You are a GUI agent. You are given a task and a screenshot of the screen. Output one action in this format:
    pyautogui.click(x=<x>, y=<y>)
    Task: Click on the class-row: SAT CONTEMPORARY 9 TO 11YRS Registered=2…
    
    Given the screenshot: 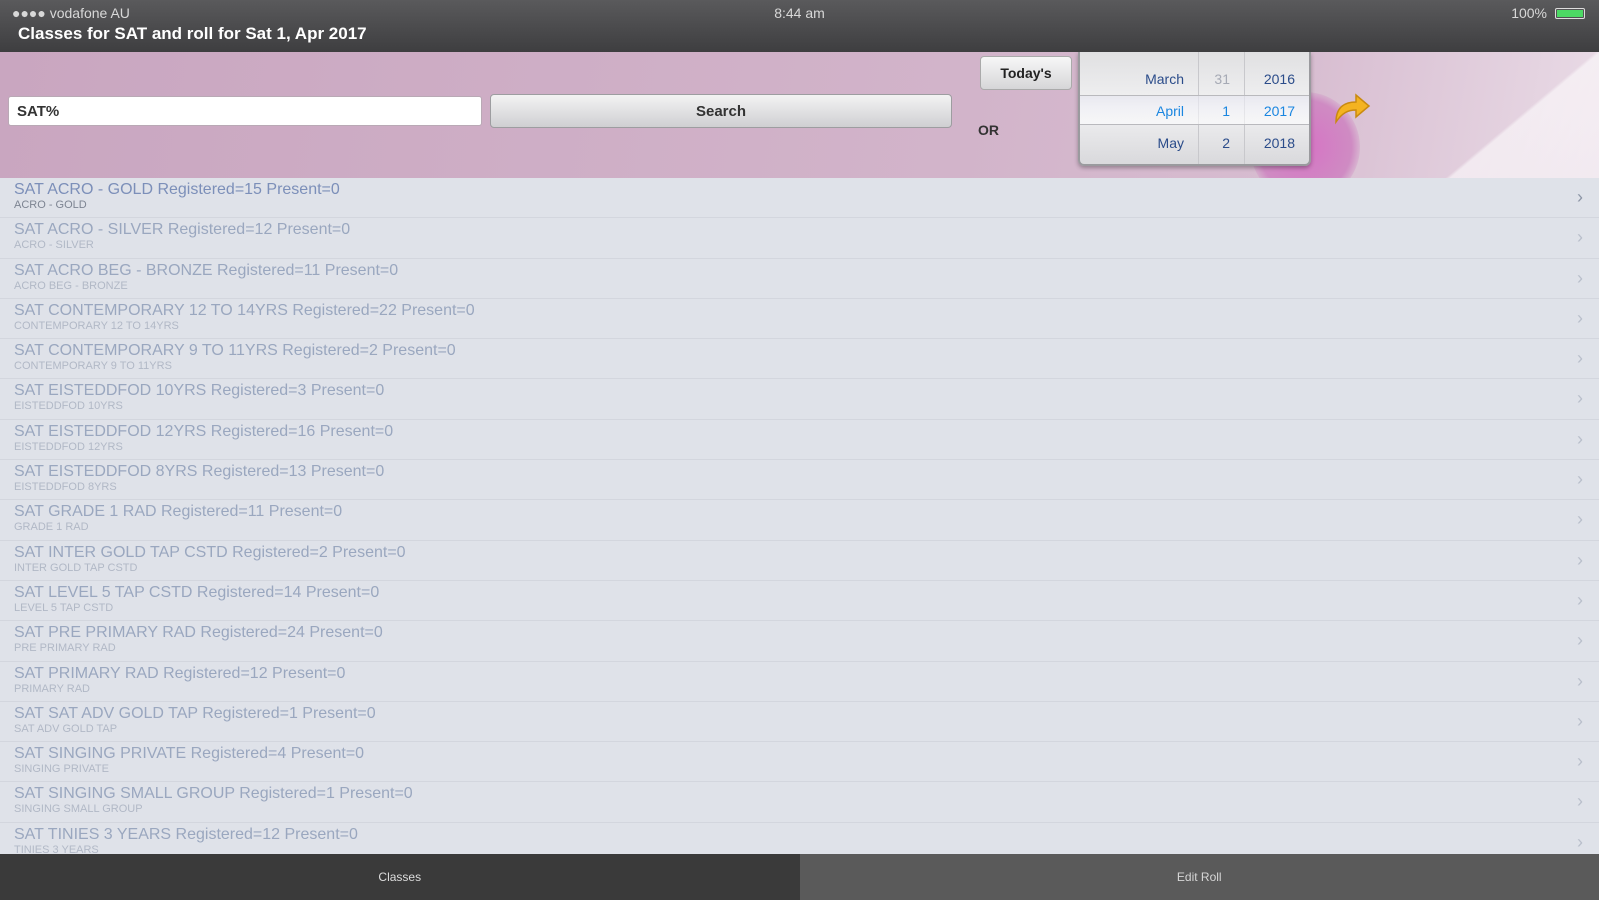 What is the action you would take?
    pyautogui.click(x=799, y=359)
    